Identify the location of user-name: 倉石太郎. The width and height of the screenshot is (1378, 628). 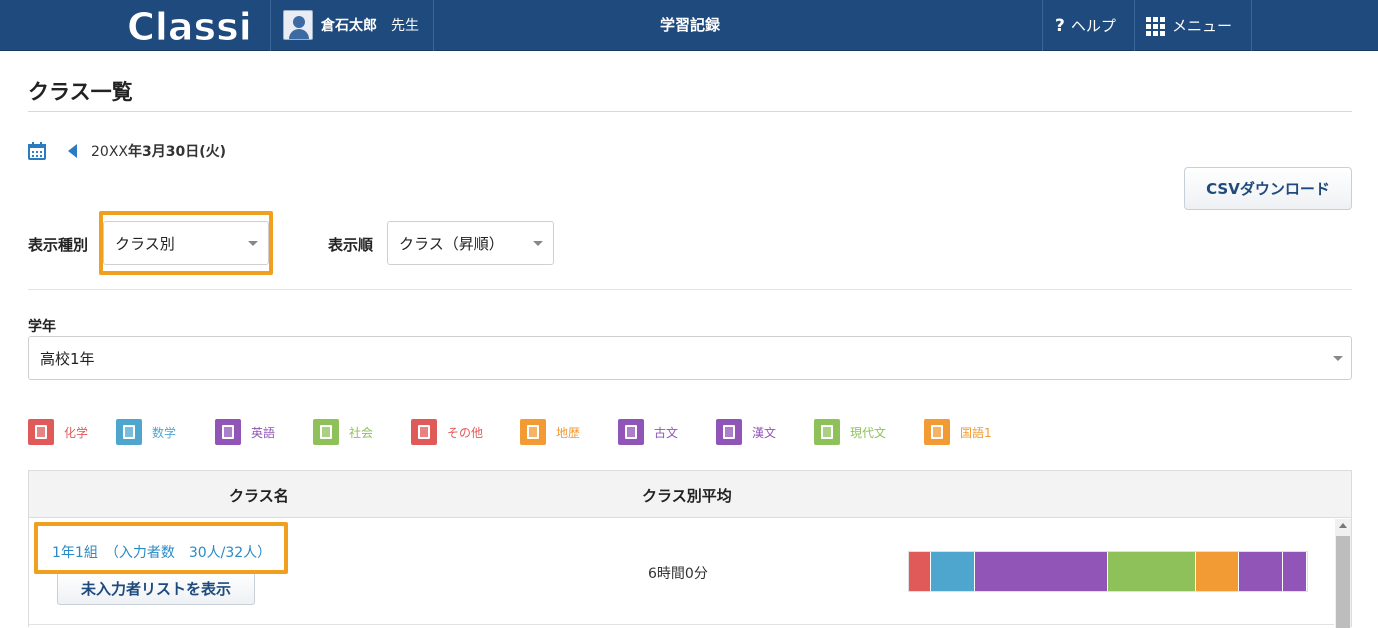
(349, 26).